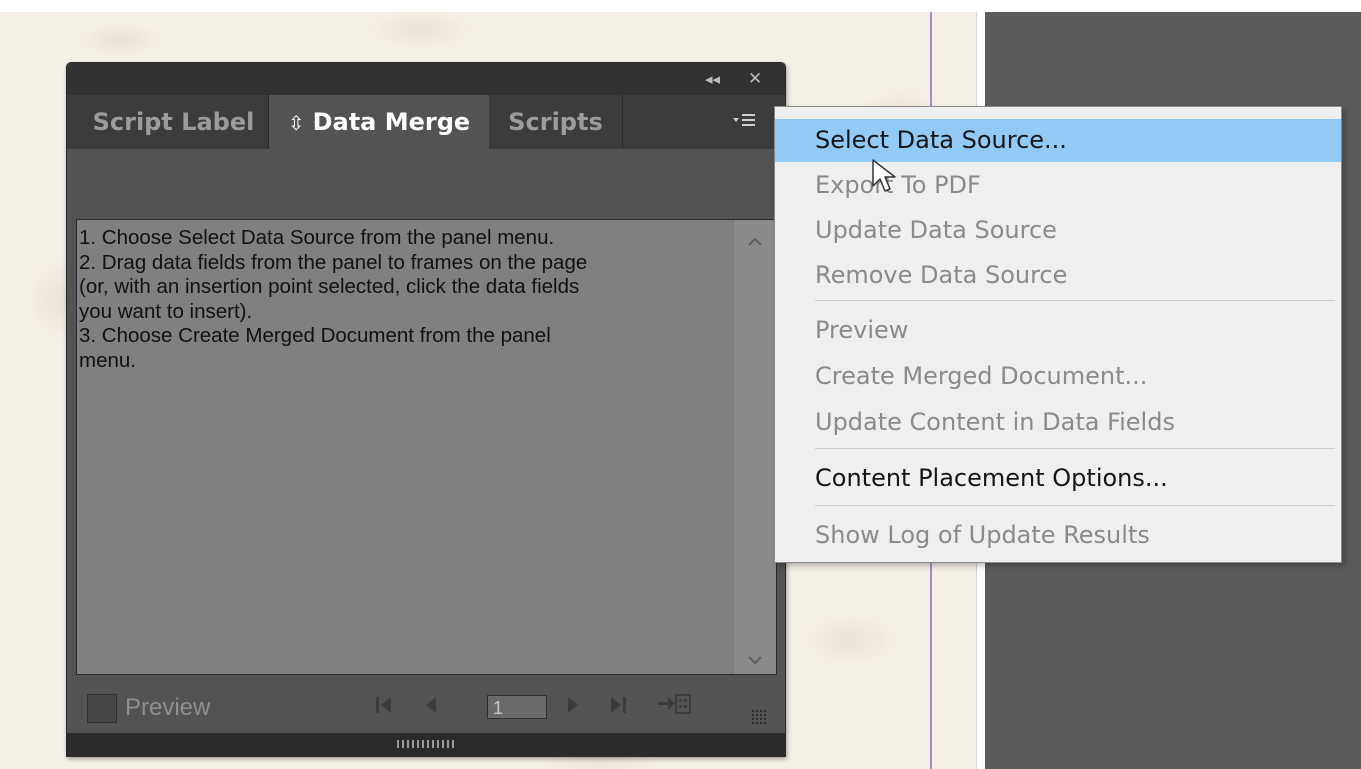  Describe the element at coordinates (754, 447) in the screenshot. I see `vertical-scrollbar` at that location.